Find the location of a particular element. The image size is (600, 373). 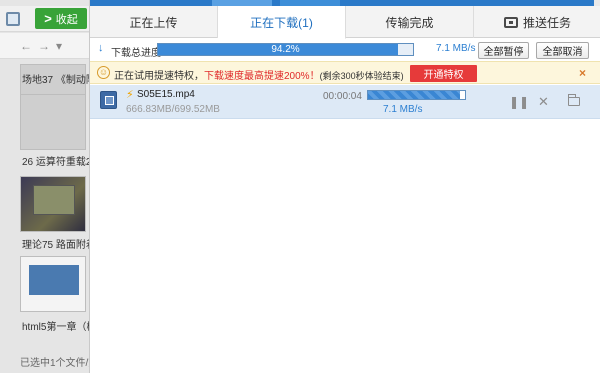

collapse-button: > 收起 is located at coordinates (61, 18).